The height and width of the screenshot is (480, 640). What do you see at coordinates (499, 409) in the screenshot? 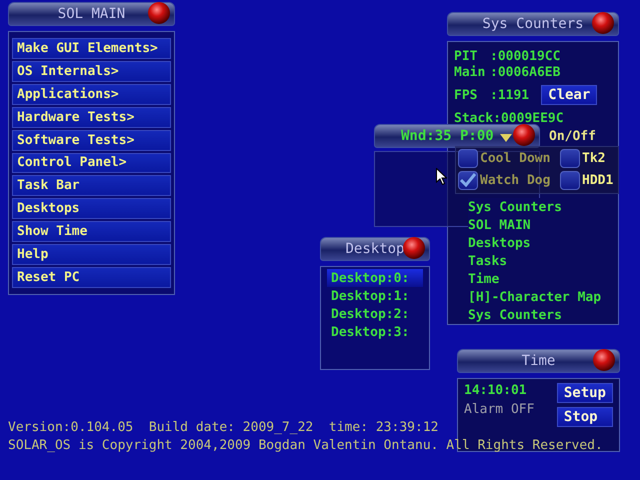
I see `alarm-status: Alarm OFF` at bounding box center [499, 409].